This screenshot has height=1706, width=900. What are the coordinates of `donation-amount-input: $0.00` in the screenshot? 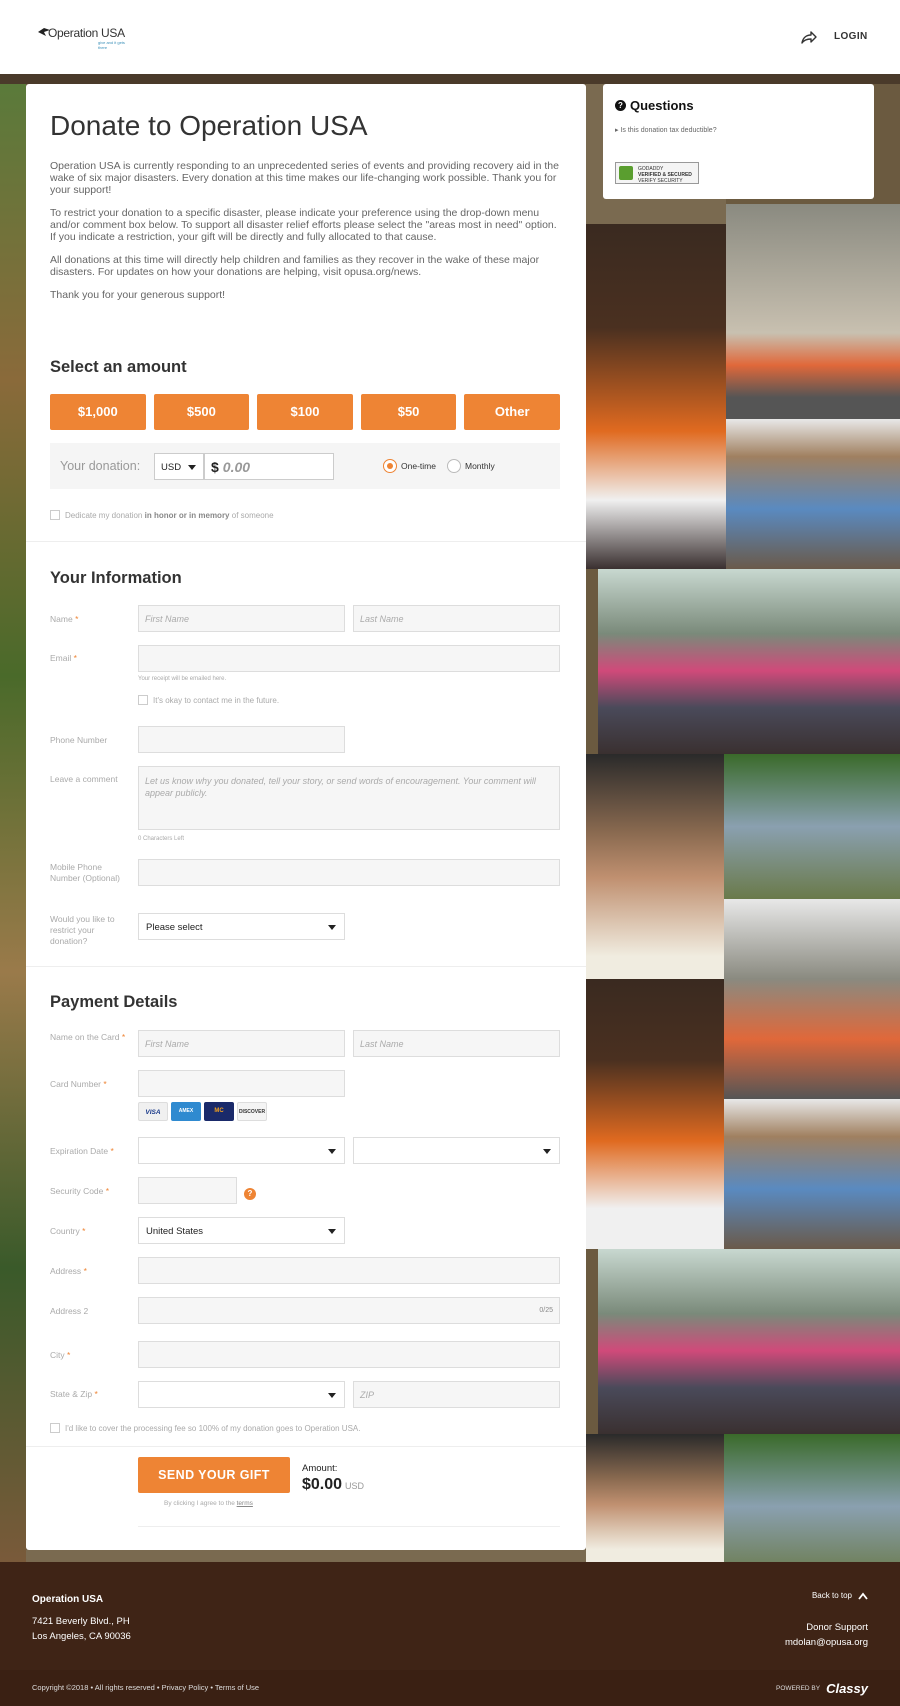 It's located at (269, 466).